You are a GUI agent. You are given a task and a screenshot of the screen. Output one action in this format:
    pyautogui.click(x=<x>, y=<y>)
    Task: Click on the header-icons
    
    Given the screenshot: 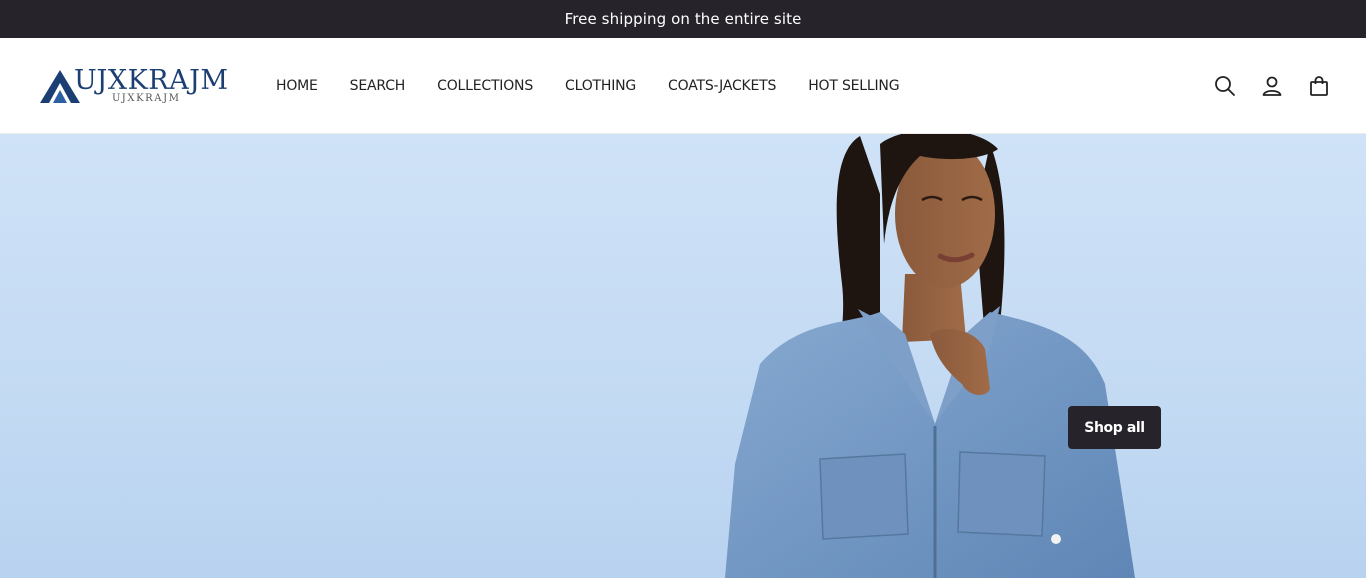 What is the action you would take?
    pyautogui.click(x=1259, y=86)
    